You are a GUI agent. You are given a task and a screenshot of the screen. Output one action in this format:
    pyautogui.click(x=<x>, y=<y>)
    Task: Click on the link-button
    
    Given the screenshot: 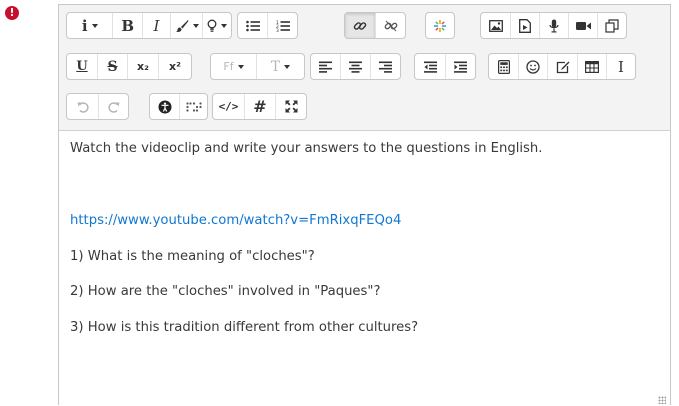 What is the action you would take?
    pyautogui.click(x=360, y=25)
    